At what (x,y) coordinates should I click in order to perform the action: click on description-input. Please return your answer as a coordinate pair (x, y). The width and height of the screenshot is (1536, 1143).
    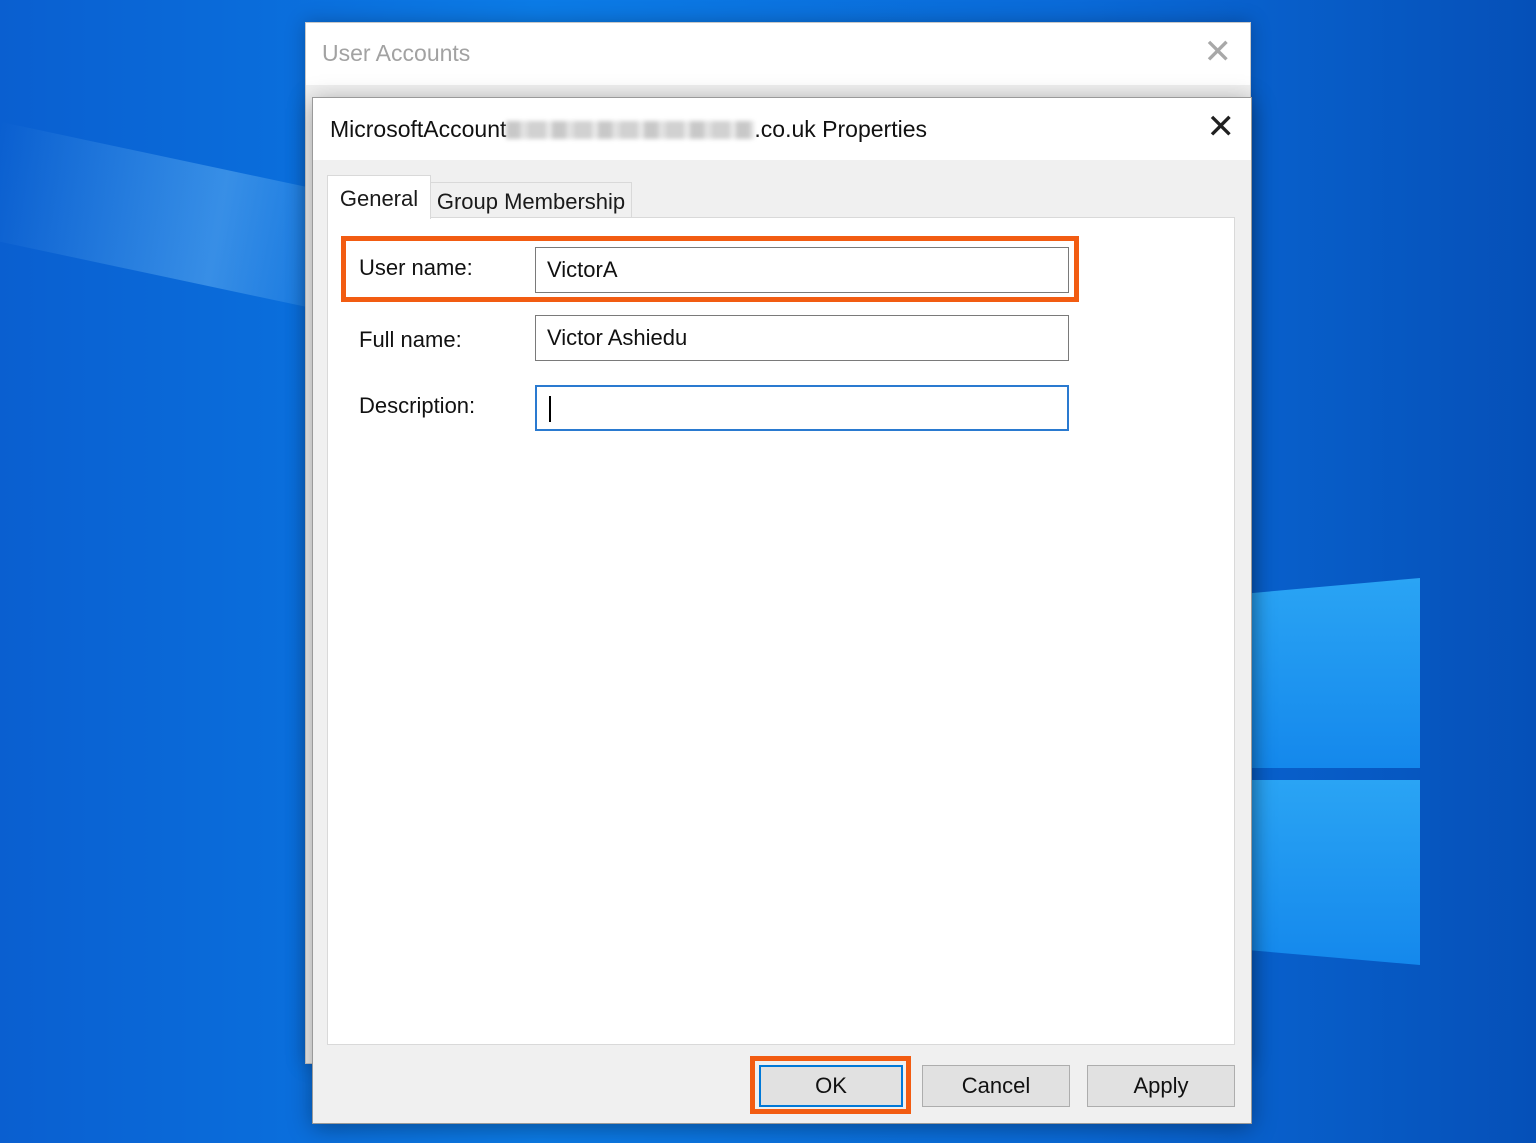
    Looking at the image, I should click on (802, 408).